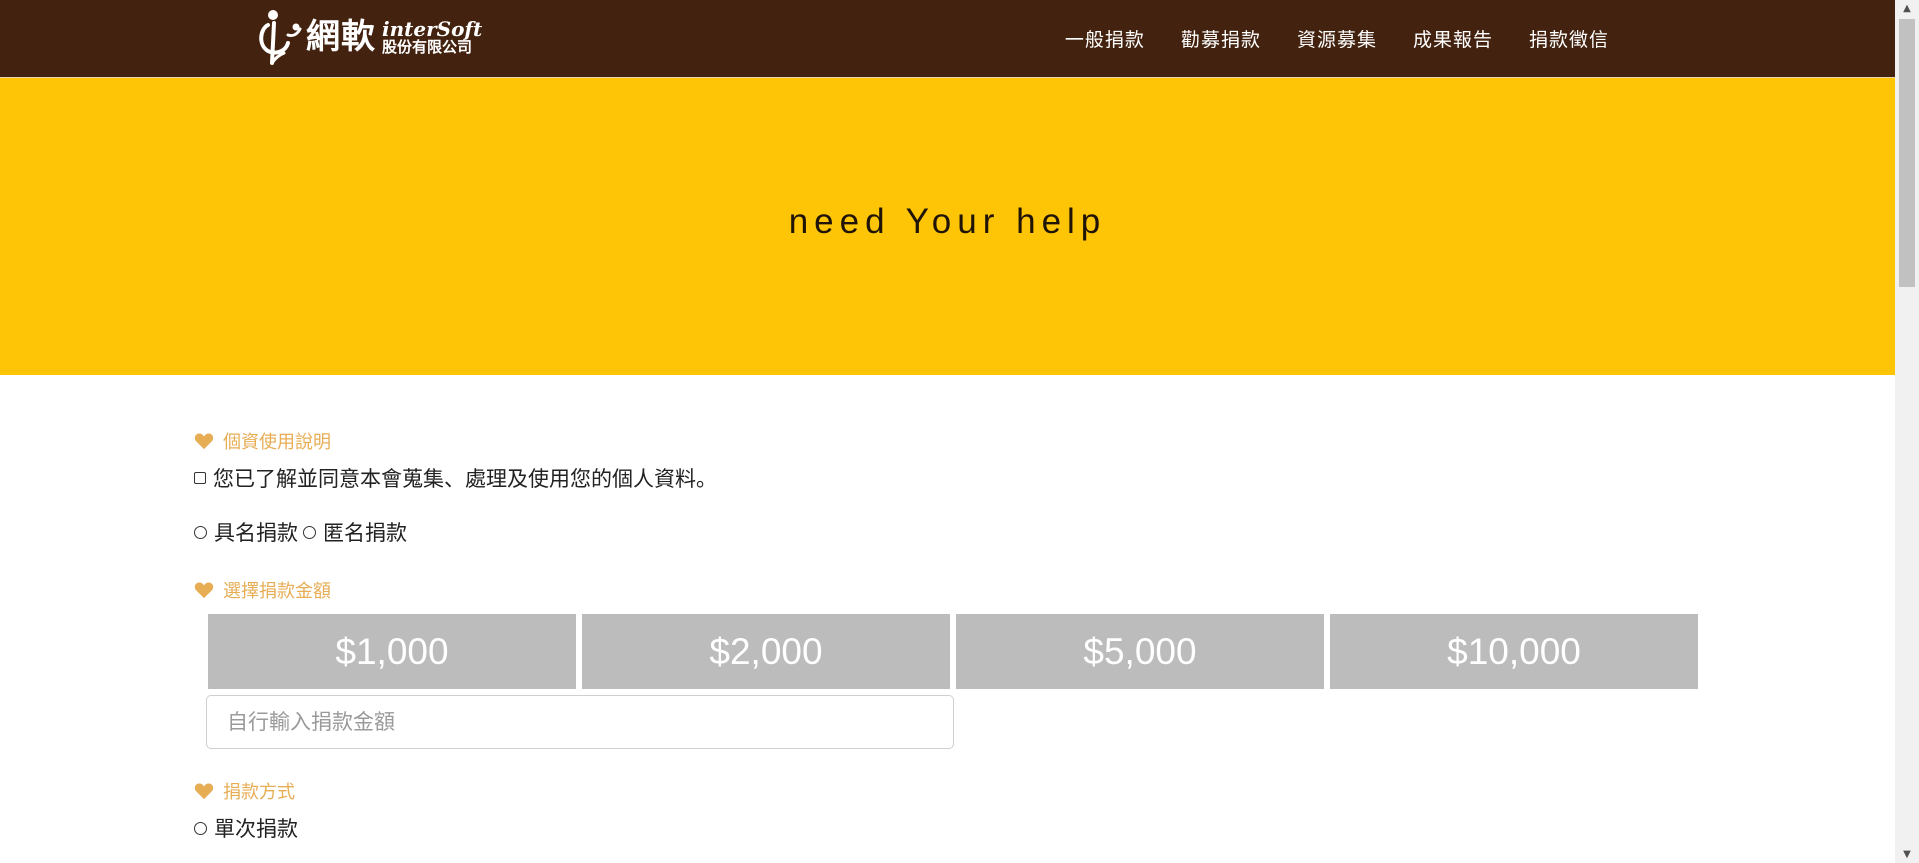 This screenshot has height=863, width=1919. Describe the element at coordinates (1105, 38) in the screenshot. I see `nav-general-donation: 一般捐款` at that location.